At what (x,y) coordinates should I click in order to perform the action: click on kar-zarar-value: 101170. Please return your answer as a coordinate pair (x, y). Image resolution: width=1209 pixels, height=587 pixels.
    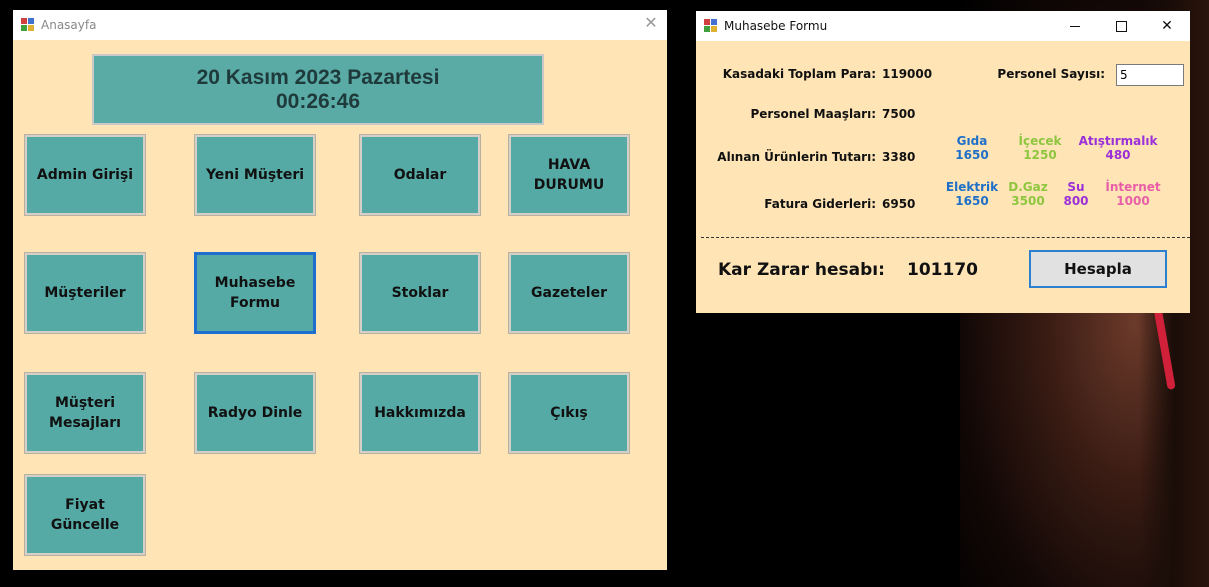
    Looking at the image, I should click on (942, 270).